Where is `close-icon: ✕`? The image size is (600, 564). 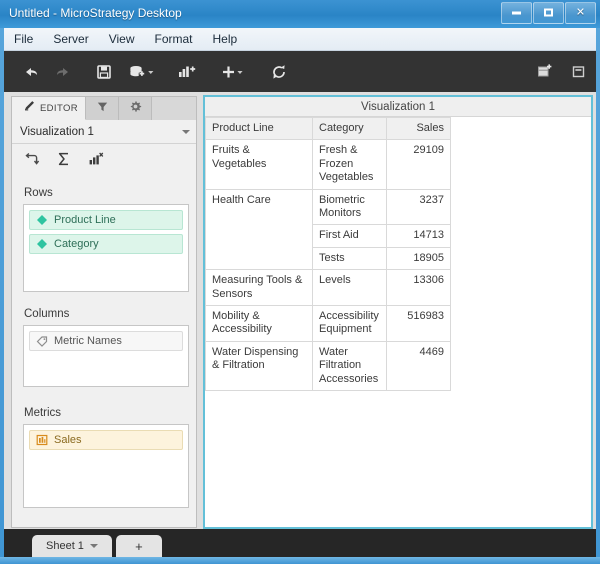 close-icon: ✕ is located at coordinates (580, 12).